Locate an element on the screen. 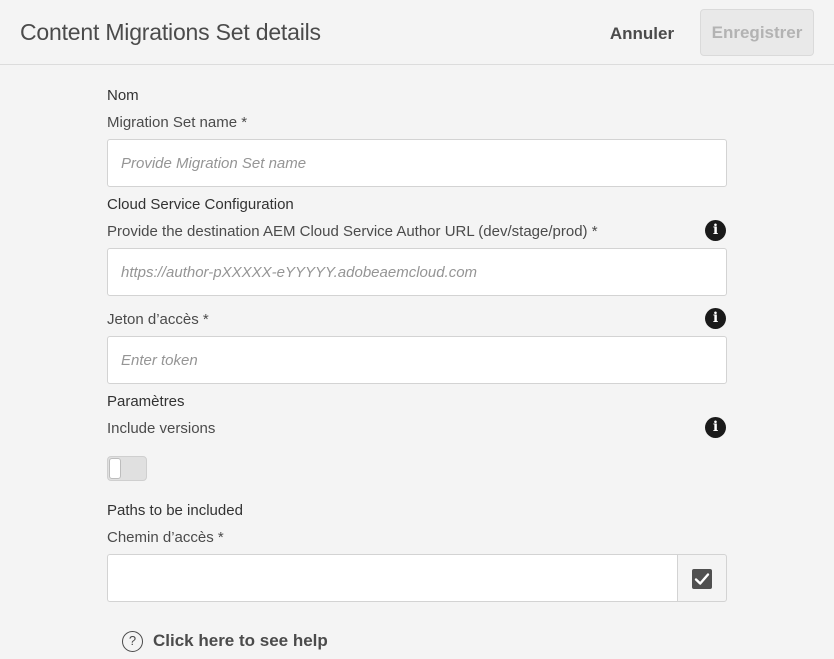  section-heading-parameters: Paramètres is located at coordinates (146, 401).